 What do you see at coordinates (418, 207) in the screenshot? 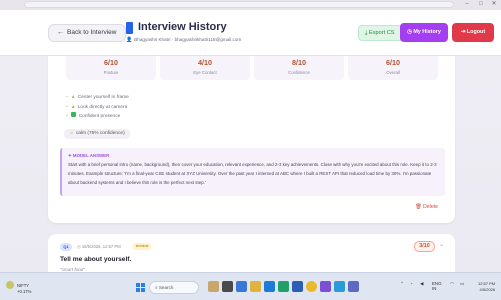
I see `trash-icon: 🗑` at bounding box center [418, 207].